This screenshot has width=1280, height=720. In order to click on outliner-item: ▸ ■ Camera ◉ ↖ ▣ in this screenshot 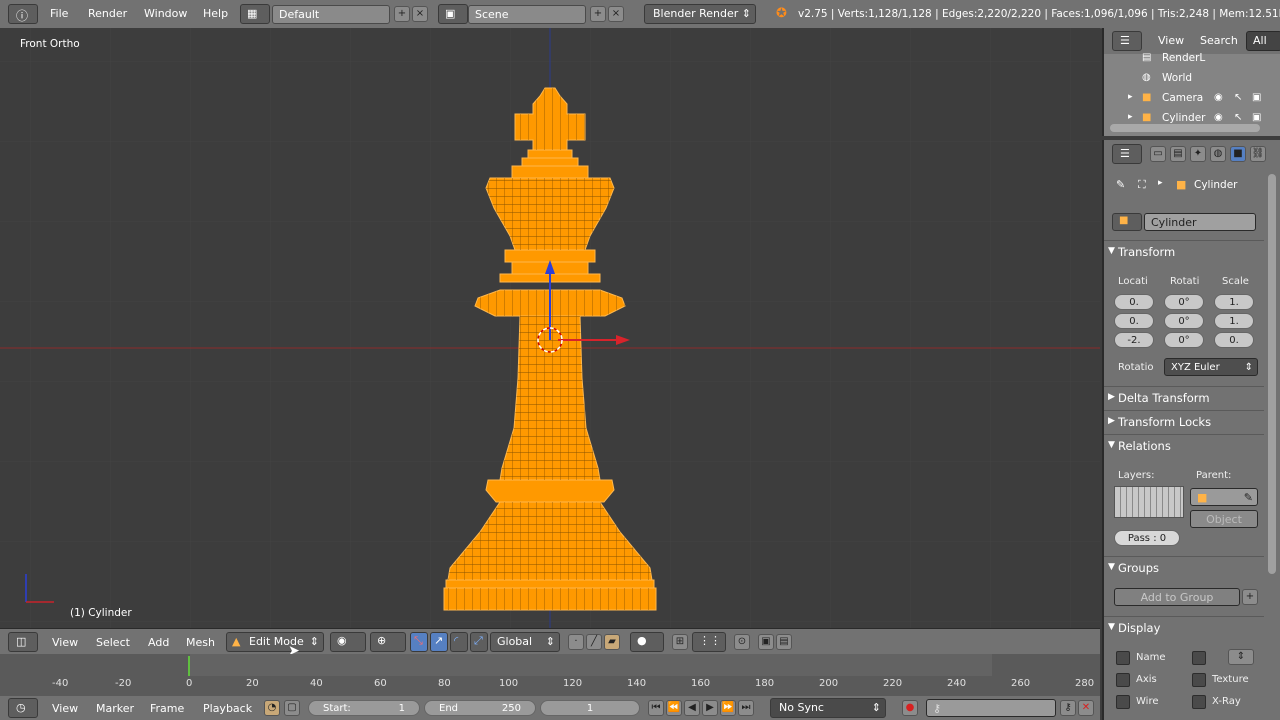, I will do `click(1203, 101)`.